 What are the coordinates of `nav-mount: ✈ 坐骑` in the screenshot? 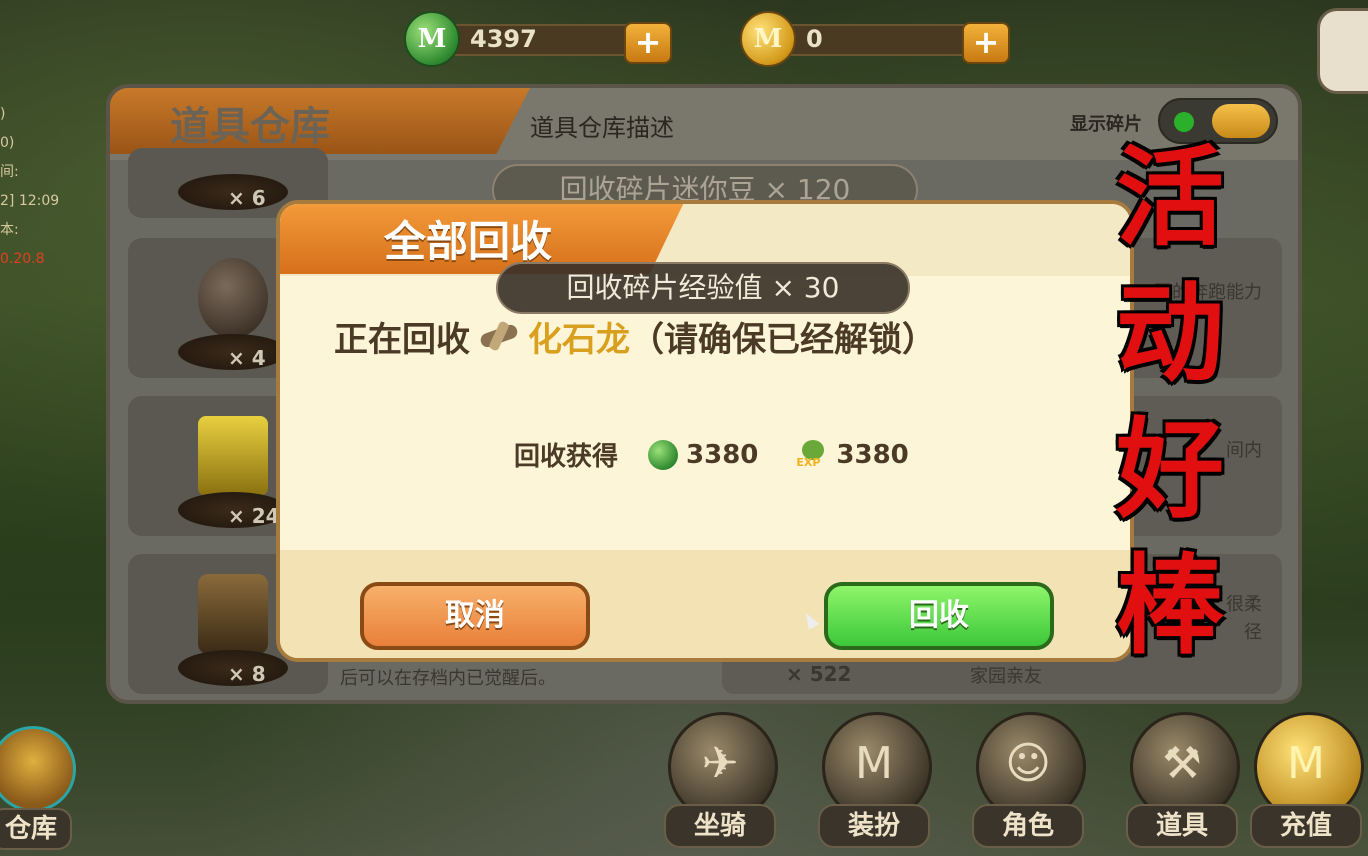 It's located at (718, 782).